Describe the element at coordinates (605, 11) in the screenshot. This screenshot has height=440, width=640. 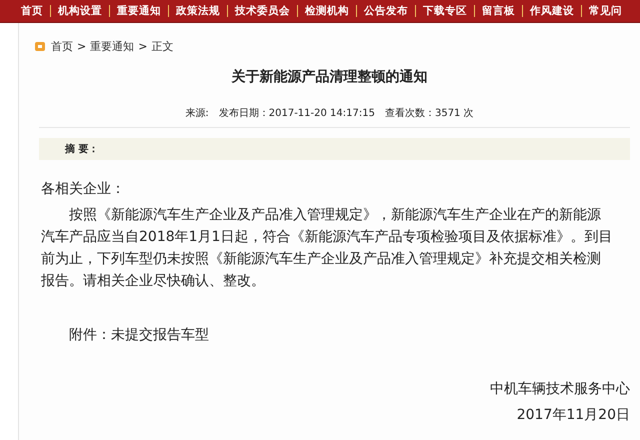
I see `nav-link: 常见问` at that location.